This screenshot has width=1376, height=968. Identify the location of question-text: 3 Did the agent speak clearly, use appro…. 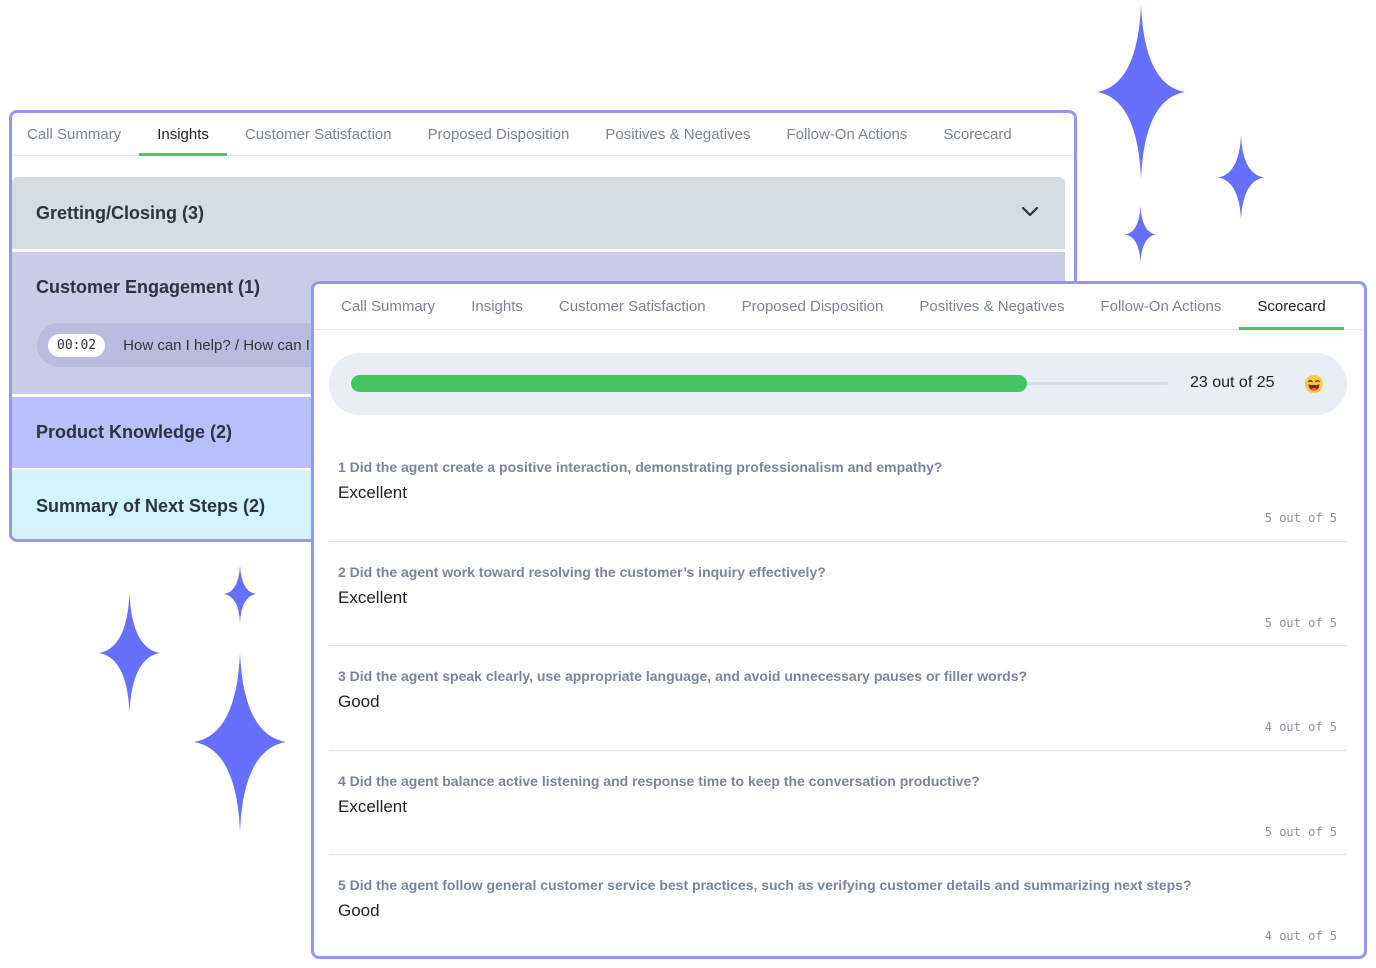
(683, 676).